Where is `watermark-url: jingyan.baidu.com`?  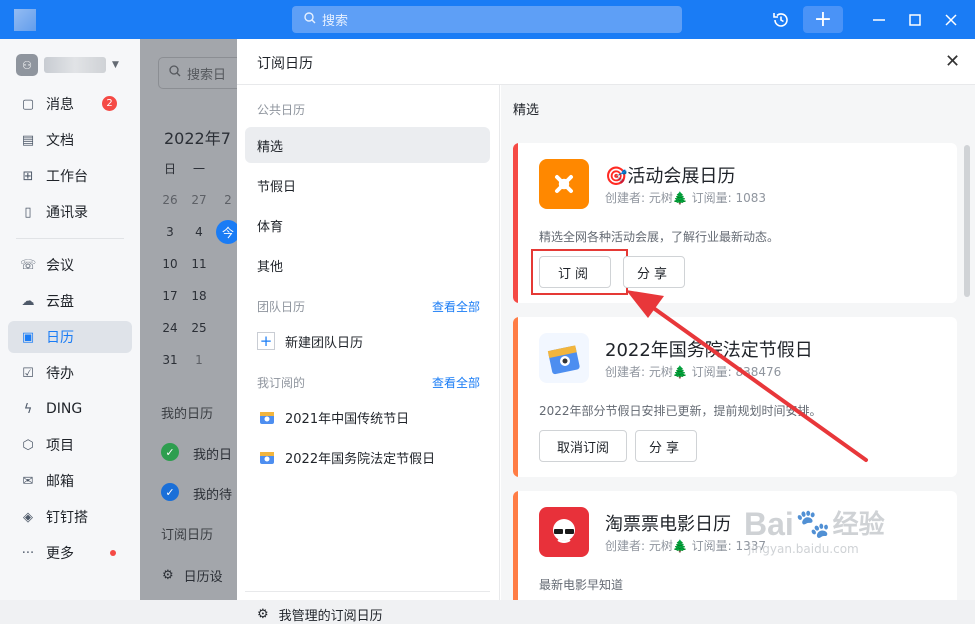 watermark-url: jingyan.baidu.com is located at coordinates (803, 549).